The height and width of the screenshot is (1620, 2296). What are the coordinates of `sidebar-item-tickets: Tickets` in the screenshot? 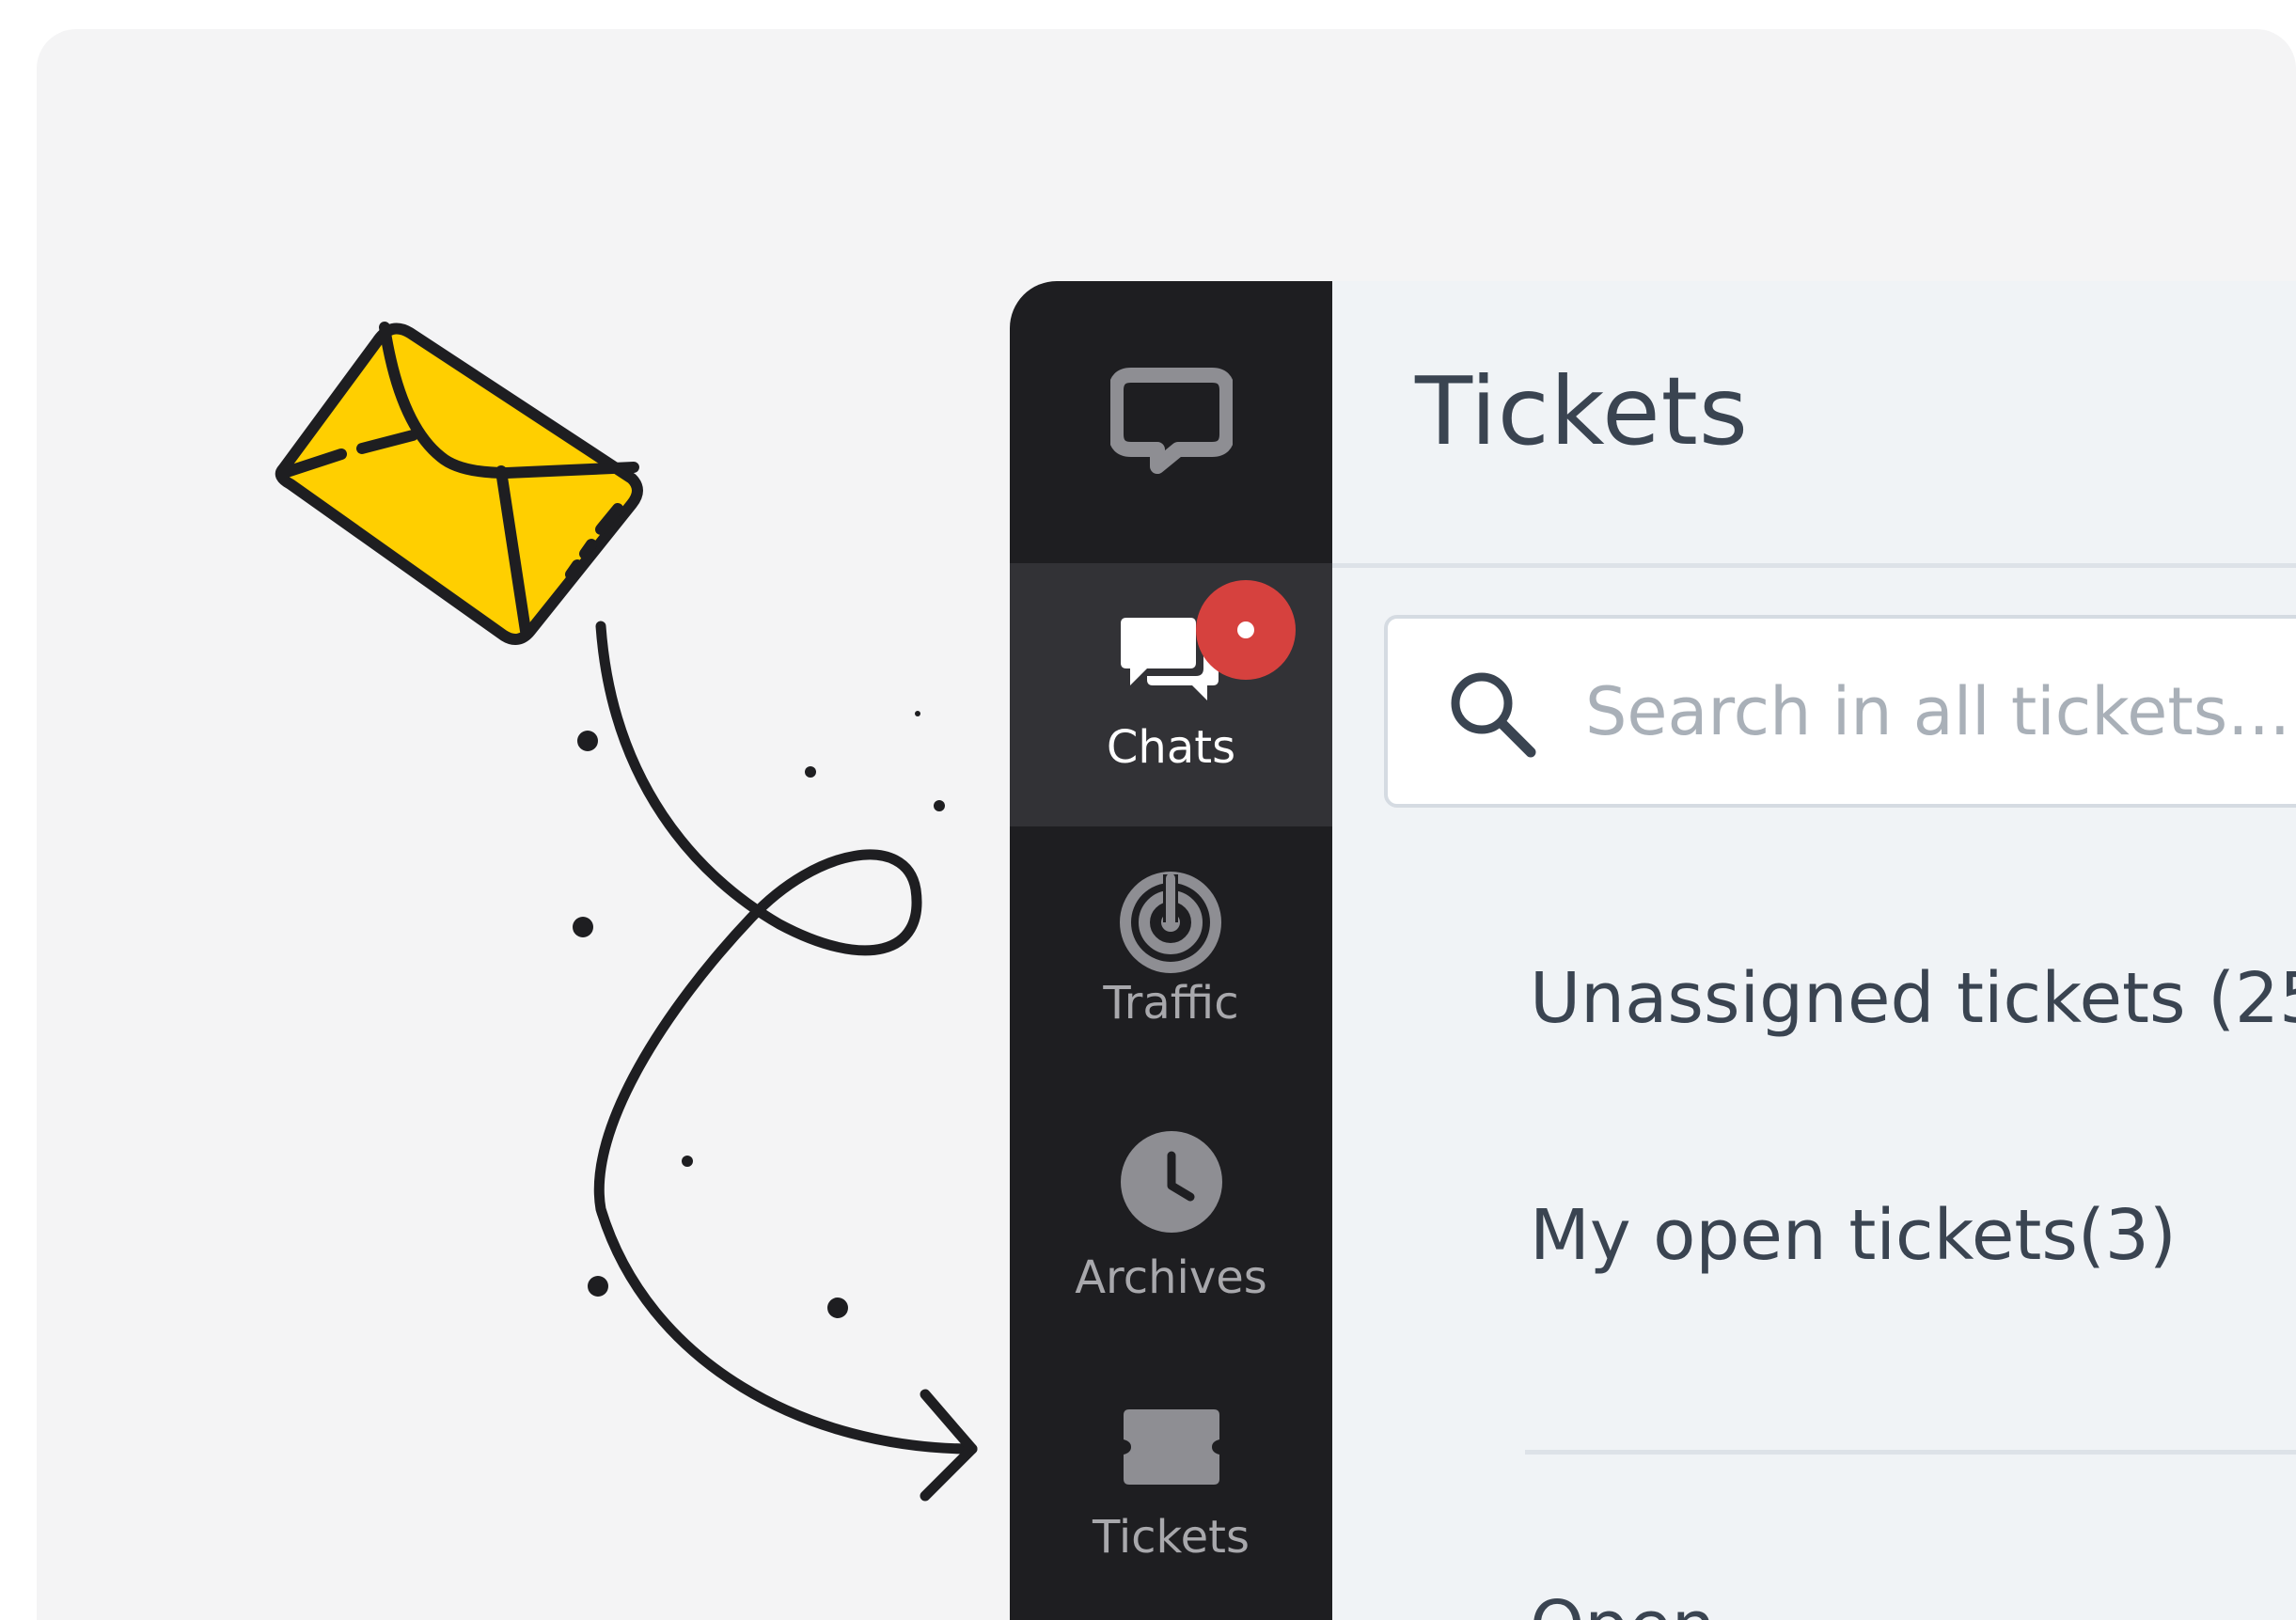 It's located at (1171, 1484).